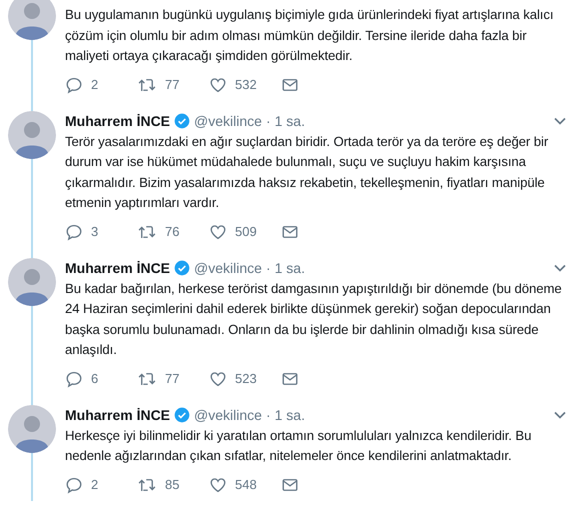 This screenshot has height=516, width=575. I want to click on like-count: 509, so click(246, 231).